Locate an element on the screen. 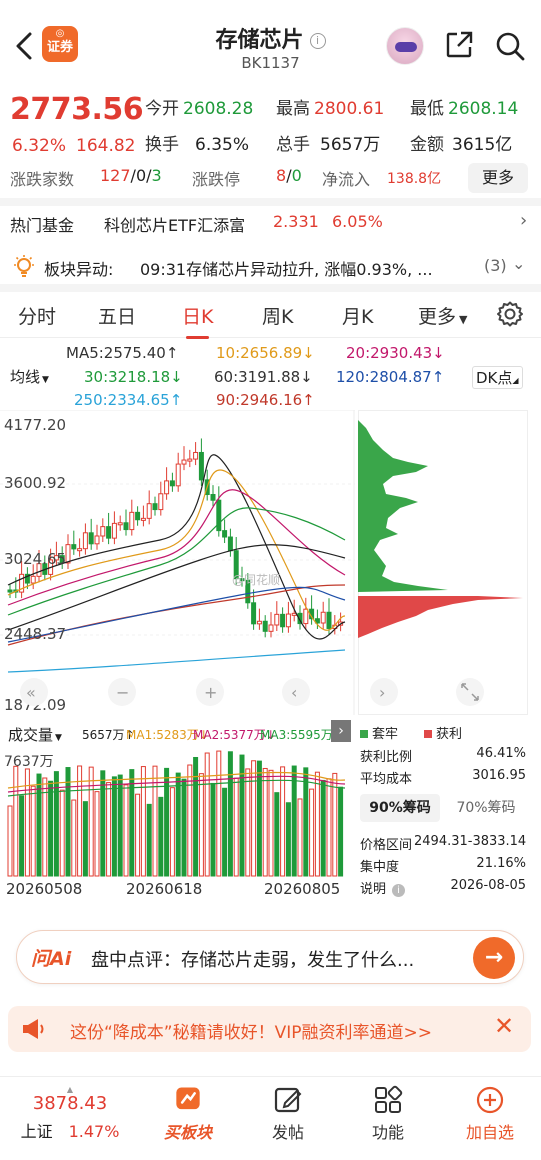 The height and width of the screenshot is (1160, 541). chip-distribution-chart: › is located at coordinates (443, 562).